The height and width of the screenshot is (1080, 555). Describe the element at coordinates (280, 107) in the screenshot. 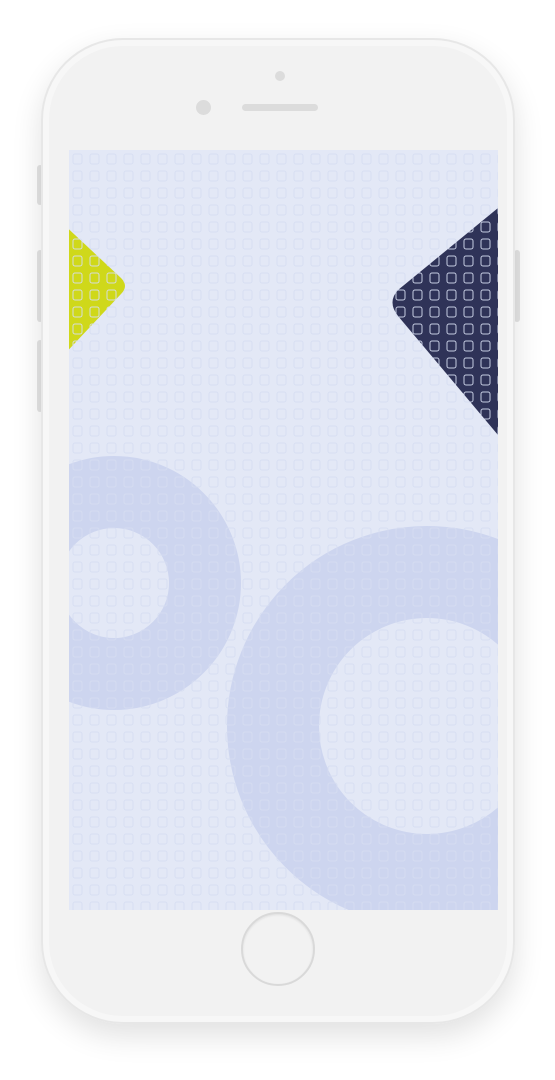

I see `speaker-icon` at that location.